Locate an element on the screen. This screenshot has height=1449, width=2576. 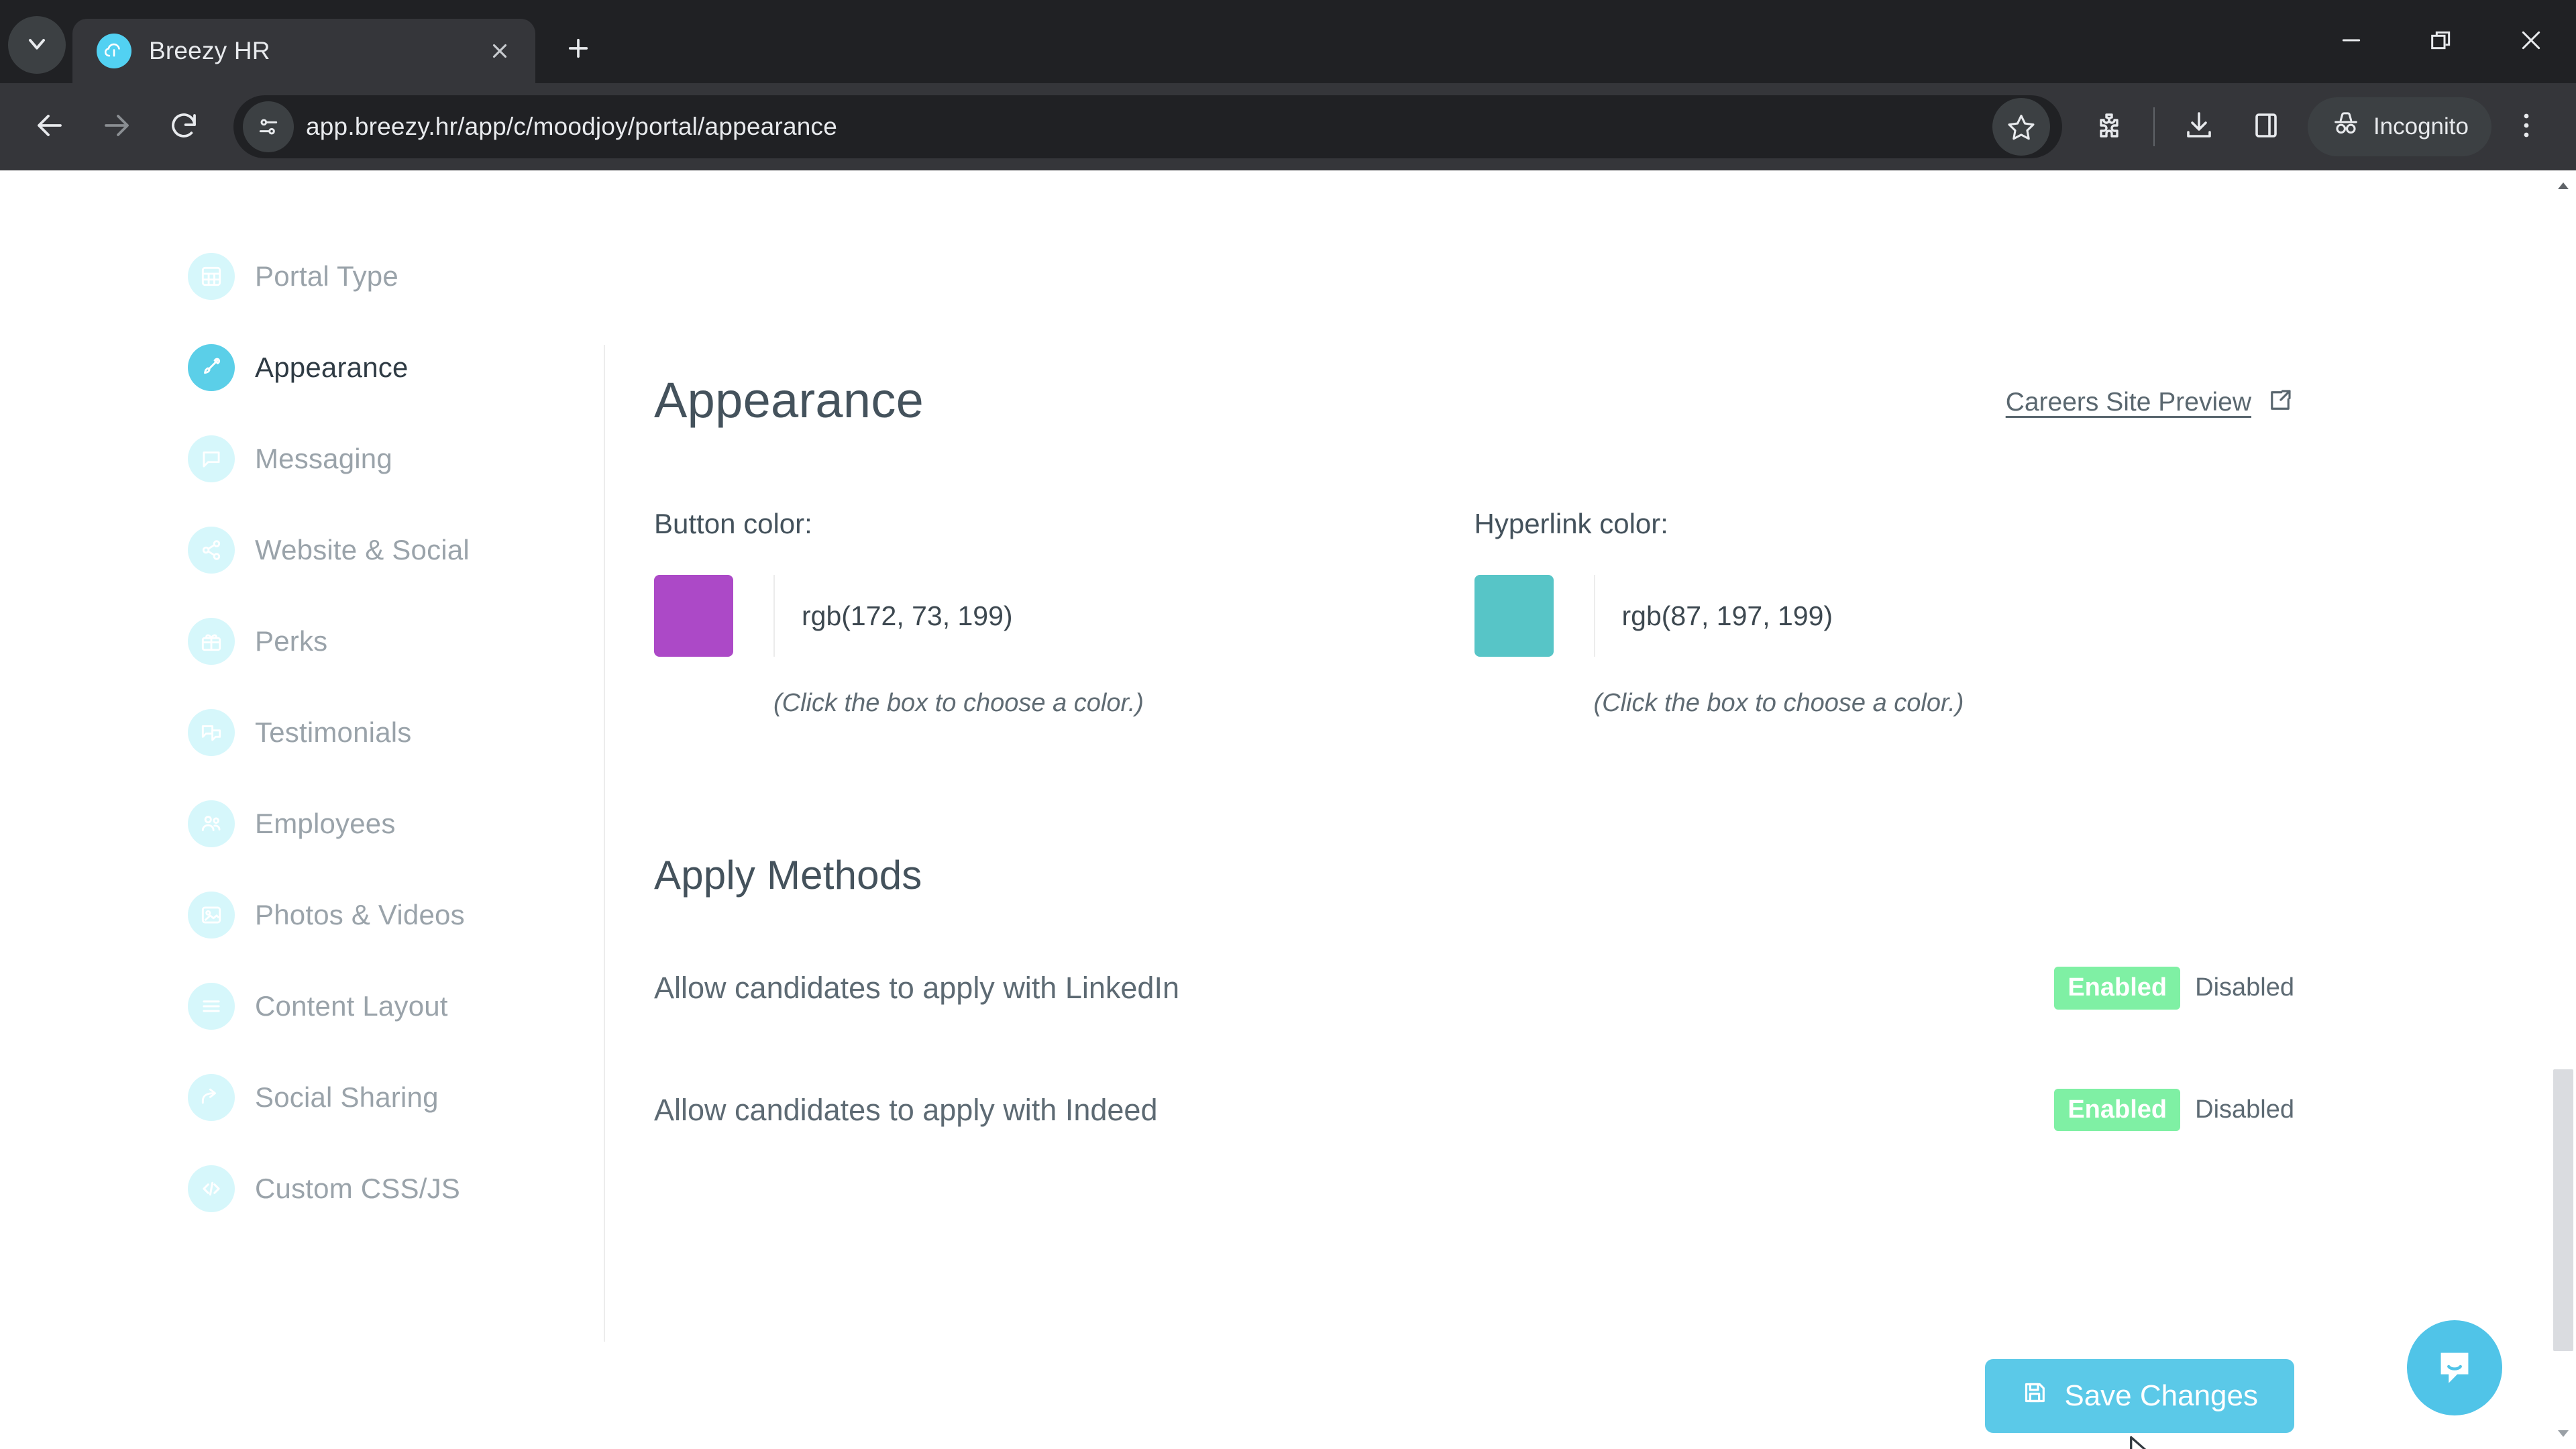
browser-tab: Breezy HR is located at coordinates (303, 51).